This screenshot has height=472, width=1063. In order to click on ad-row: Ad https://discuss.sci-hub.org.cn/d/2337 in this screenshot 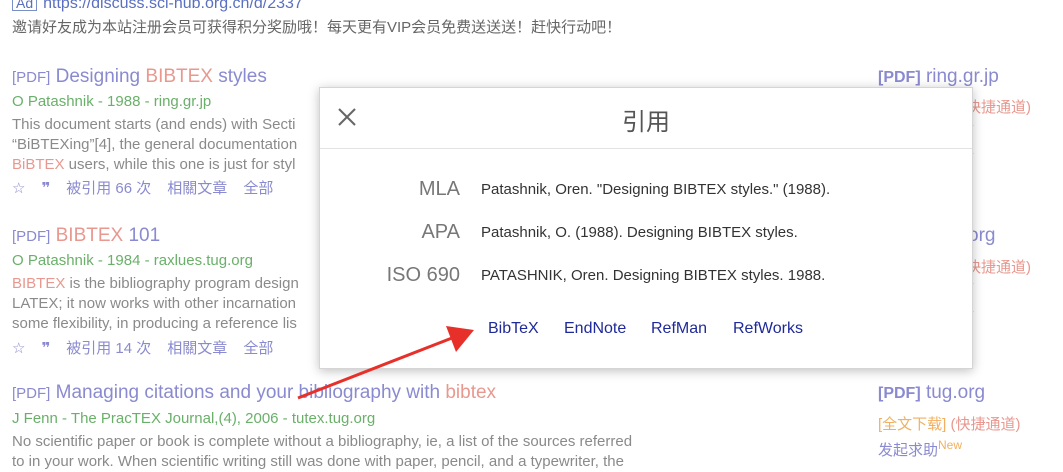, I will do `click(157, 6)`.